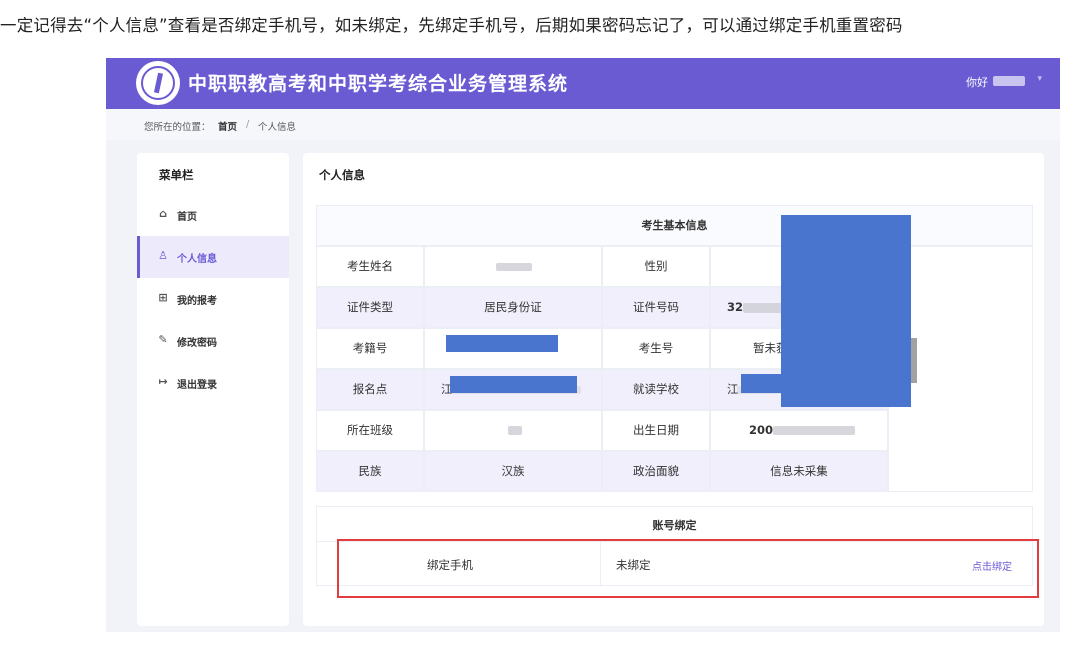 The image size is (1080, 646). Describe the element at coordinates (513, 471) in the screenshot. I see `field-value: 汉族` at that location.